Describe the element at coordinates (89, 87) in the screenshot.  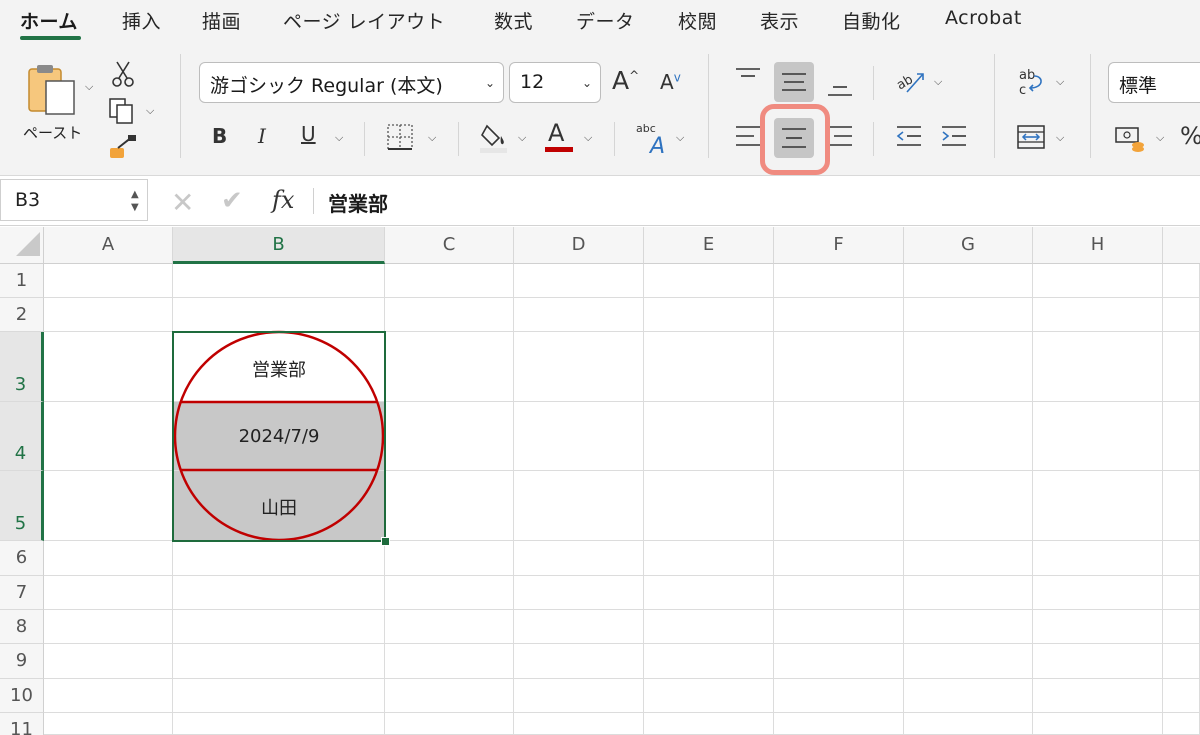
I see `paste-chevron-down-icon: ⌵` at that location.